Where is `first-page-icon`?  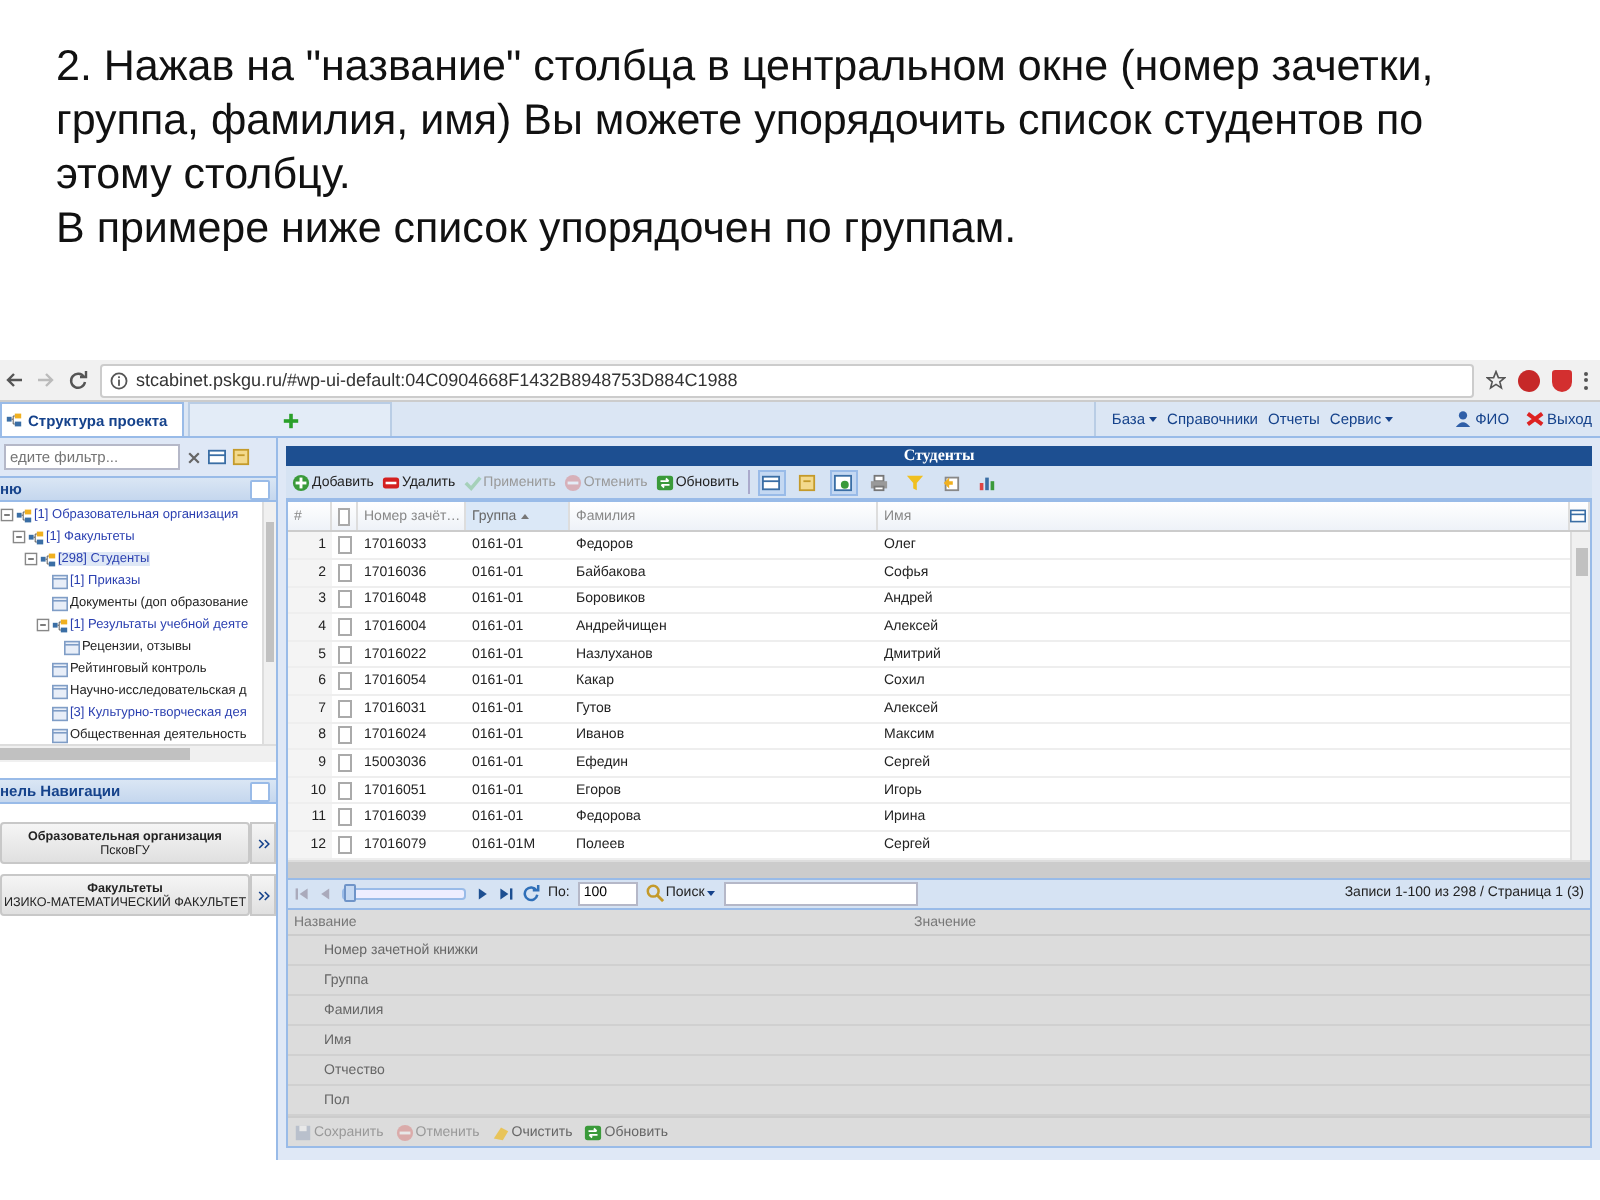
first-page-icon is located at coordinates (302, 893).